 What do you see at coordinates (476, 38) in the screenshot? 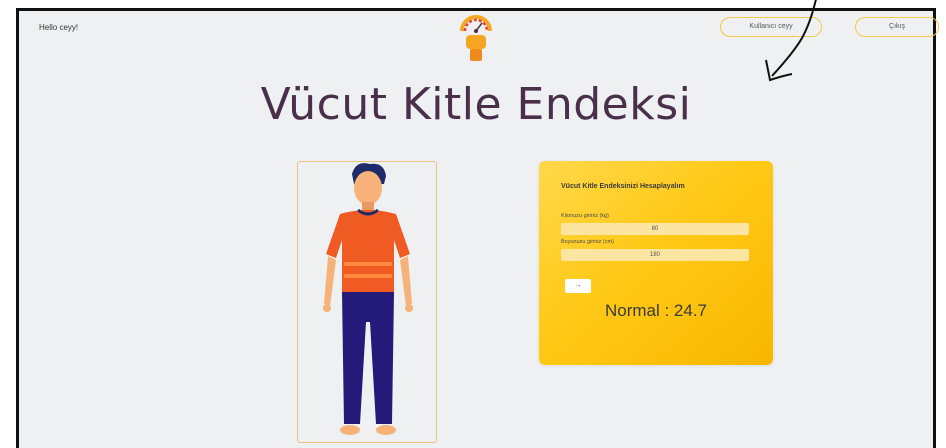
I see `gauge-person-icon` at bounding box center [476, 38].